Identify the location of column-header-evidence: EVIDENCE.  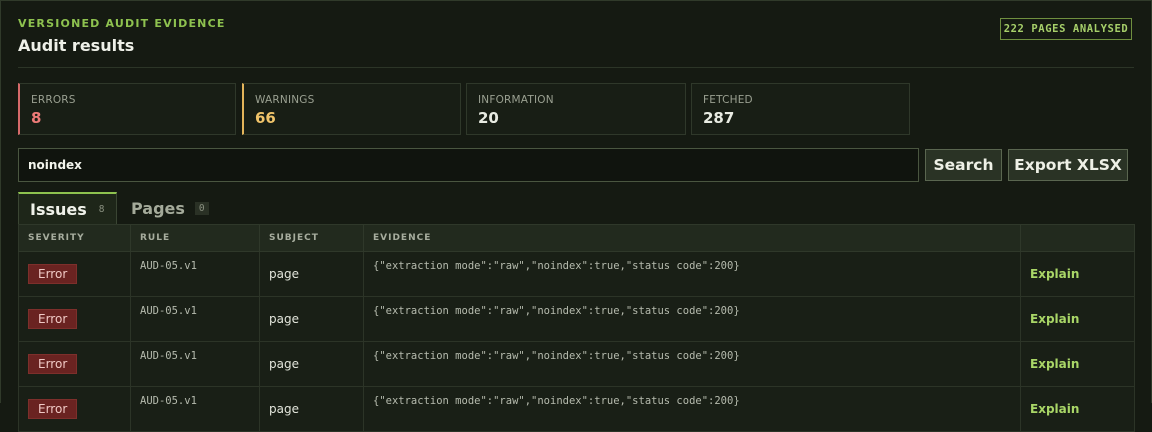
(692, 238).